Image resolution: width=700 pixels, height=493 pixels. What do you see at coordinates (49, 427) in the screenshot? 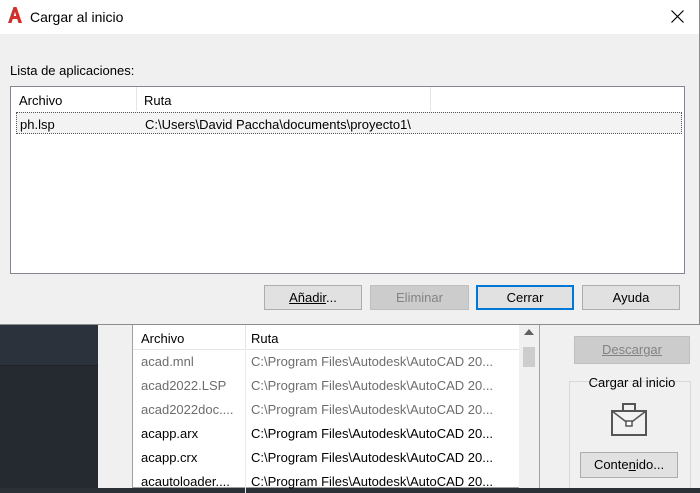
I see `dark-panel-lower` at bounding box center [49, 427].